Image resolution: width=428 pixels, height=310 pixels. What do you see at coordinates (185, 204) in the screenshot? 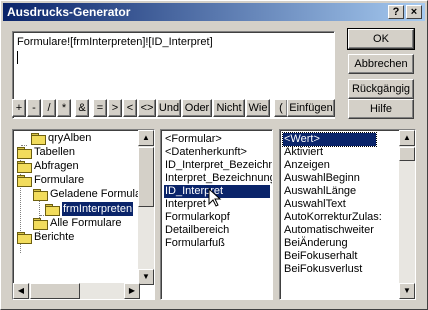
I see `list-item: Interpret` at bounding box center [185, 204].